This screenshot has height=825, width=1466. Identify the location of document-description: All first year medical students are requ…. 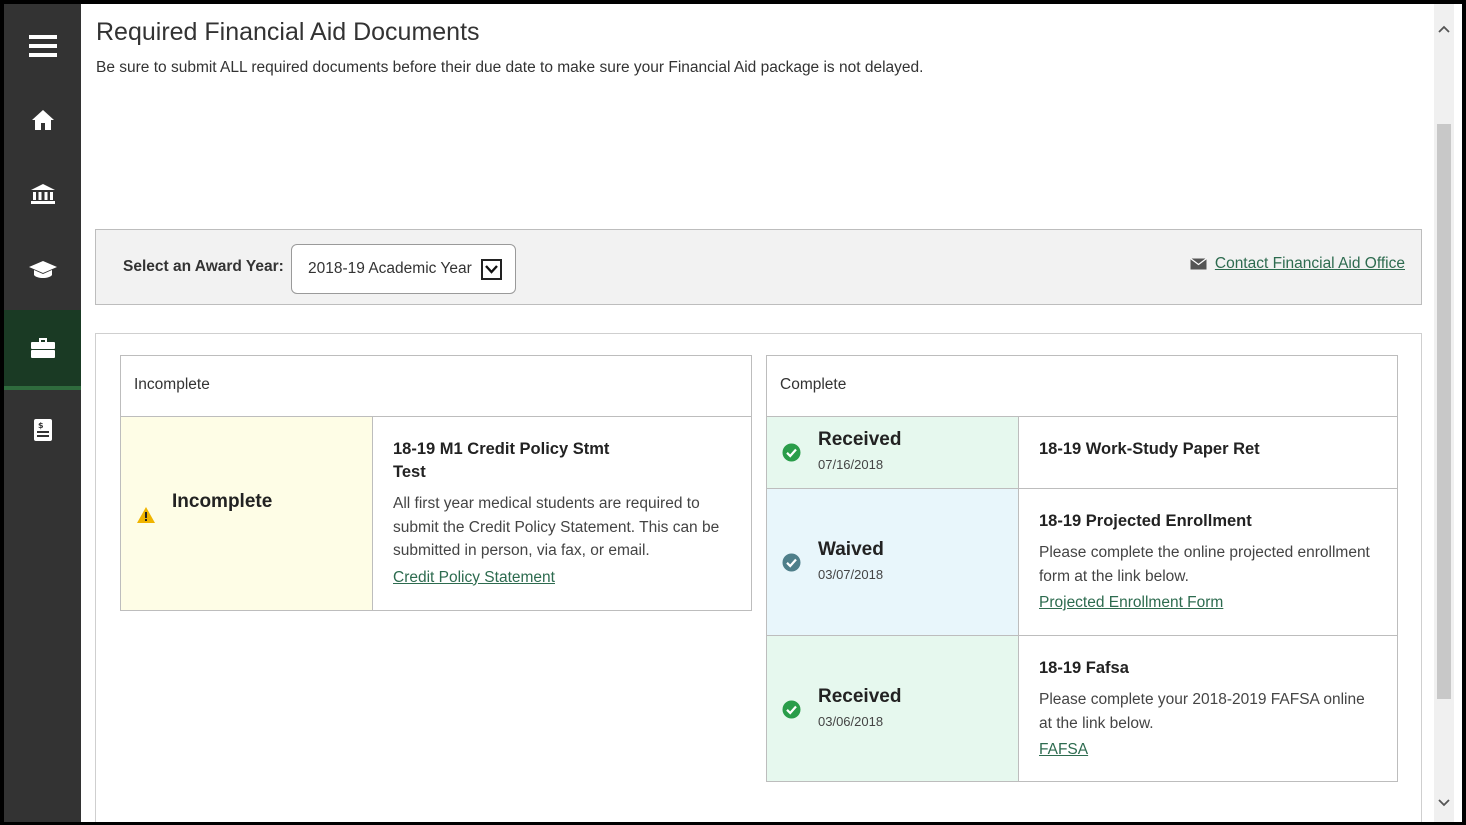
(556, 527).